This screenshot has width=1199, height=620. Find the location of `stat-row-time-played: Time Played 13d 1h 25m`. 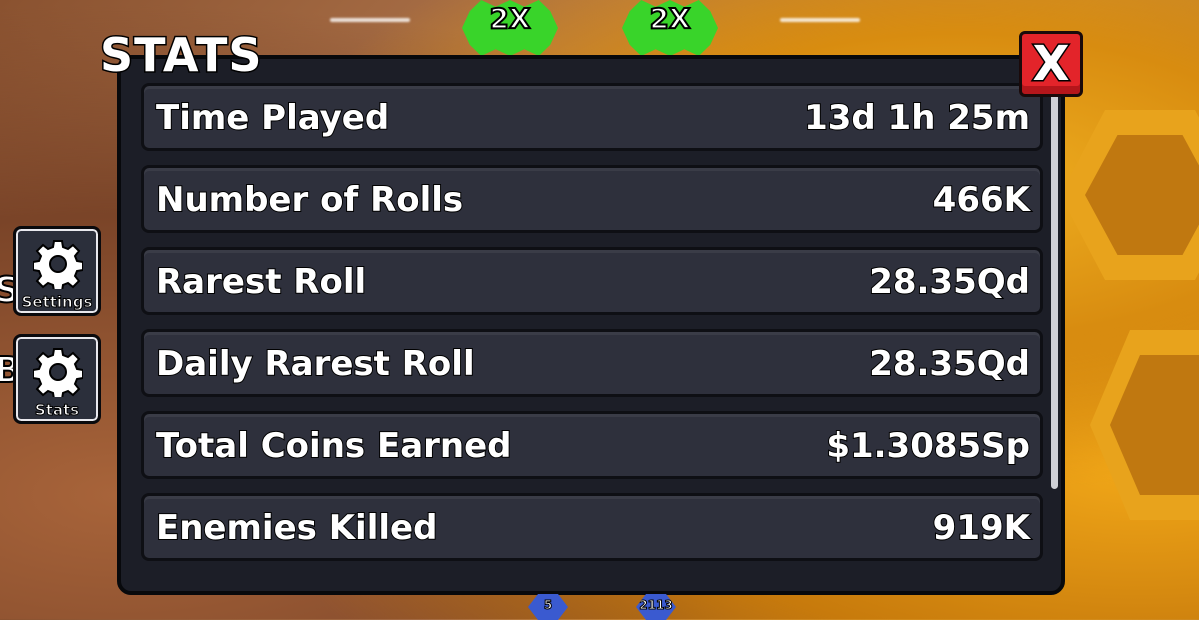

stat-row-time-played: Time Played 13d 1h 25m is located at coordinates (592, 117).